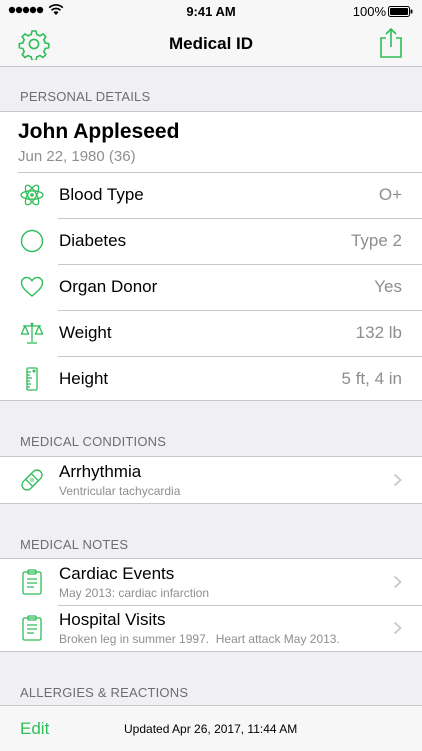 Image resolution: width=422 pixels, height=751 pixels. Describe the element at coordinates (93, 441) in the screenshot. I see `section-header-conditions: MEDICAL CONDITIONS` at that location.